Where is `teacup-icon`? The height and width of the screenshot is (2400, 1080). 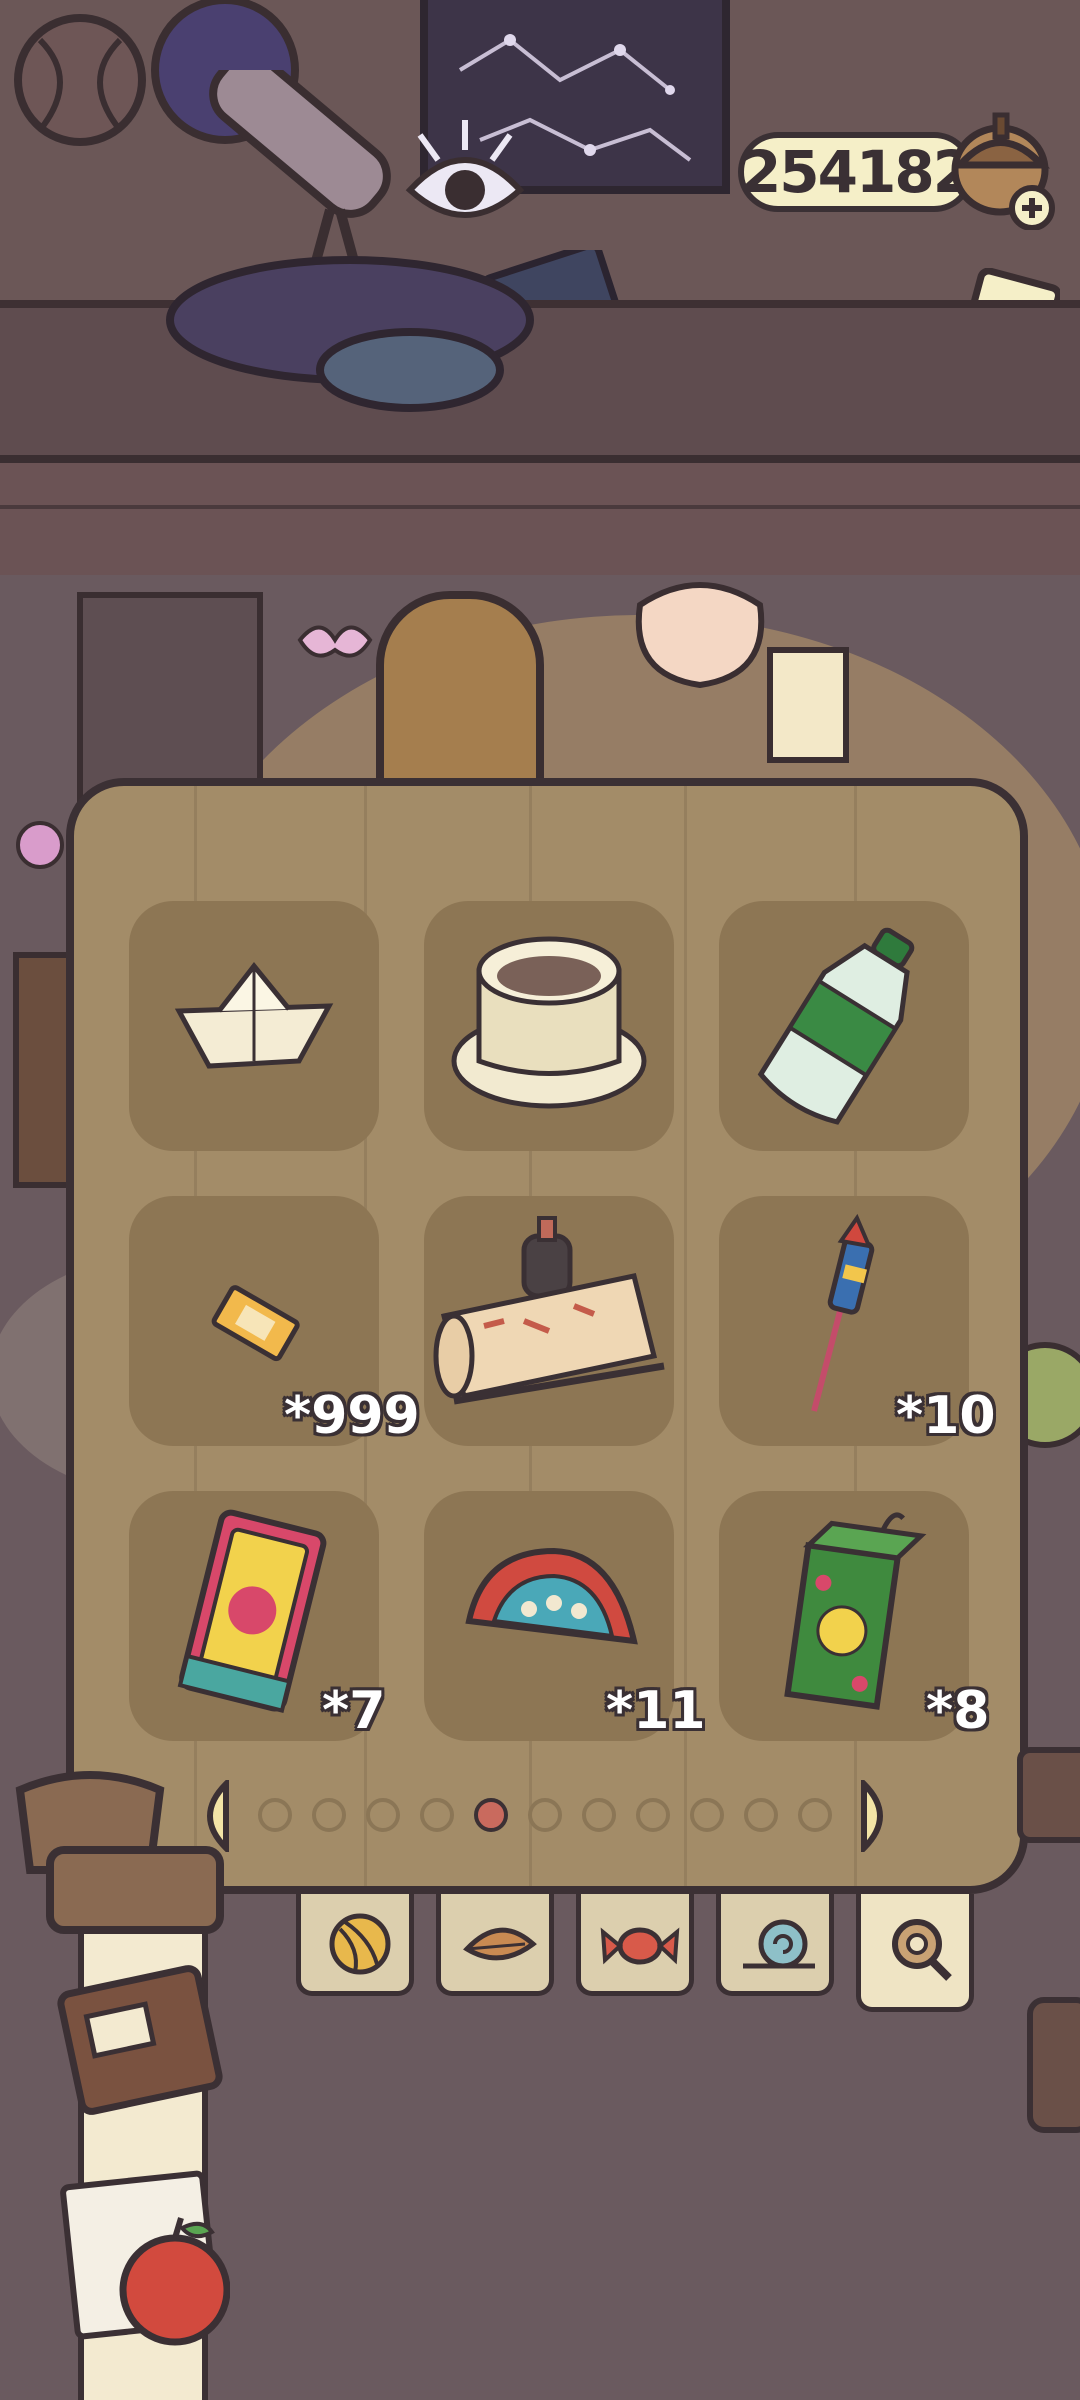
teacup-icon is located at coordinates (549, 1022).